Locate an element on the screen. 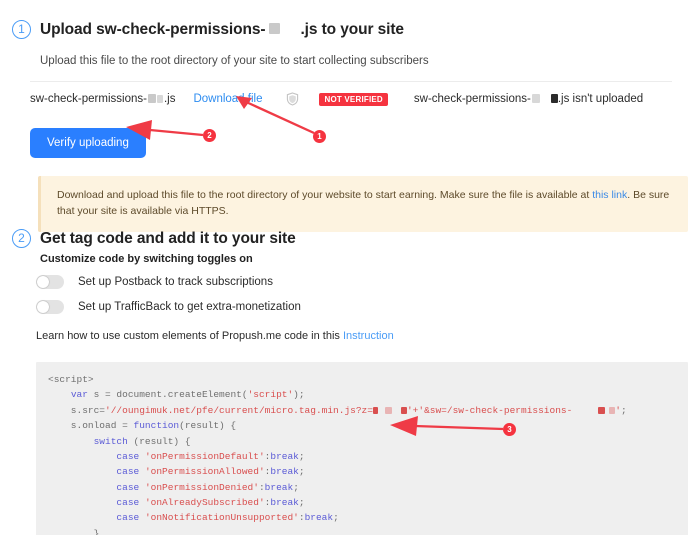  code-onload-line: s.onload = function(result) { is located at coordinates (142, 426).